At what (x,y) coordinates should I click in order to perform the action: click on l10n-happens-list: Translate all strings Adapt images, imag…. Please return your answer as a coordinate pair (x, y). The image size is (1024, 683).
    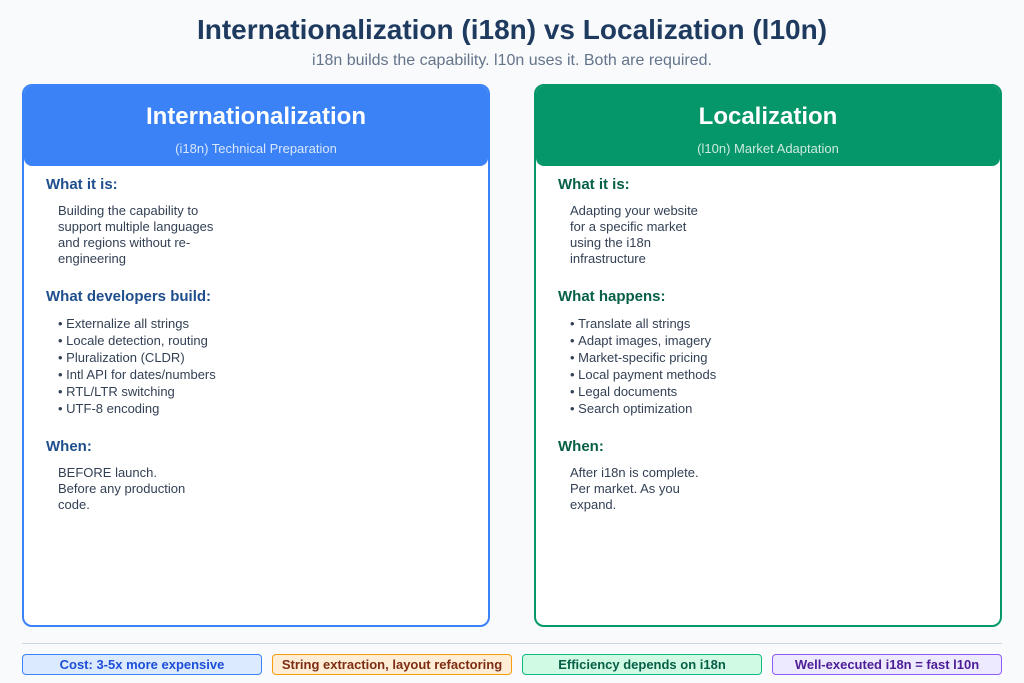
    Looking at the image, I should click on (785, 366).